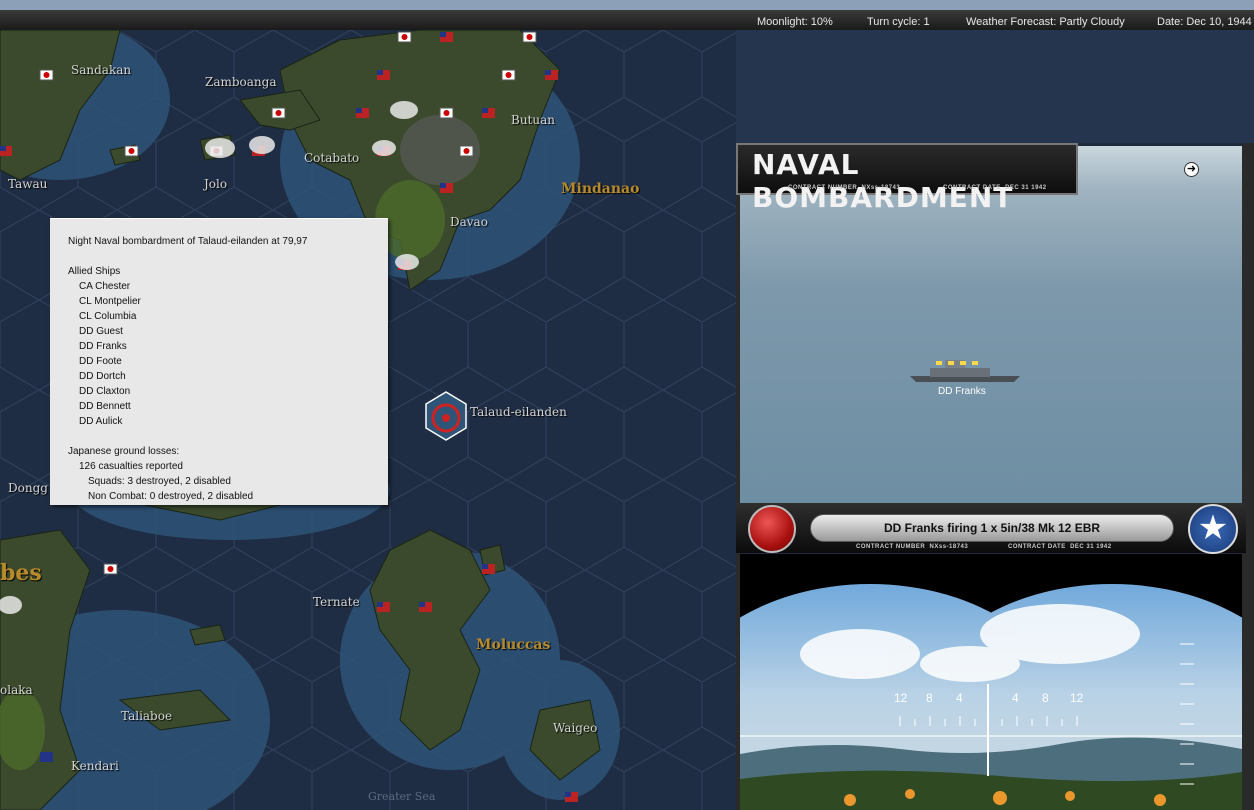  I want to click on casualties-line: 126 casualties reported, so click(131, 466).